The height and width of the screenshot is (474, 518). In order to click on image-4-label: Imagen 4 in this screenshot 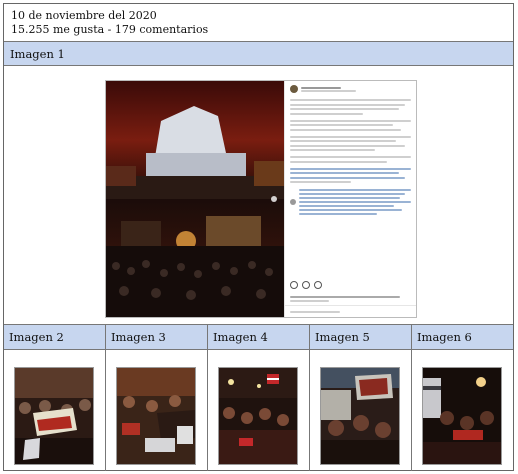, I will do `click(259, 337)`.